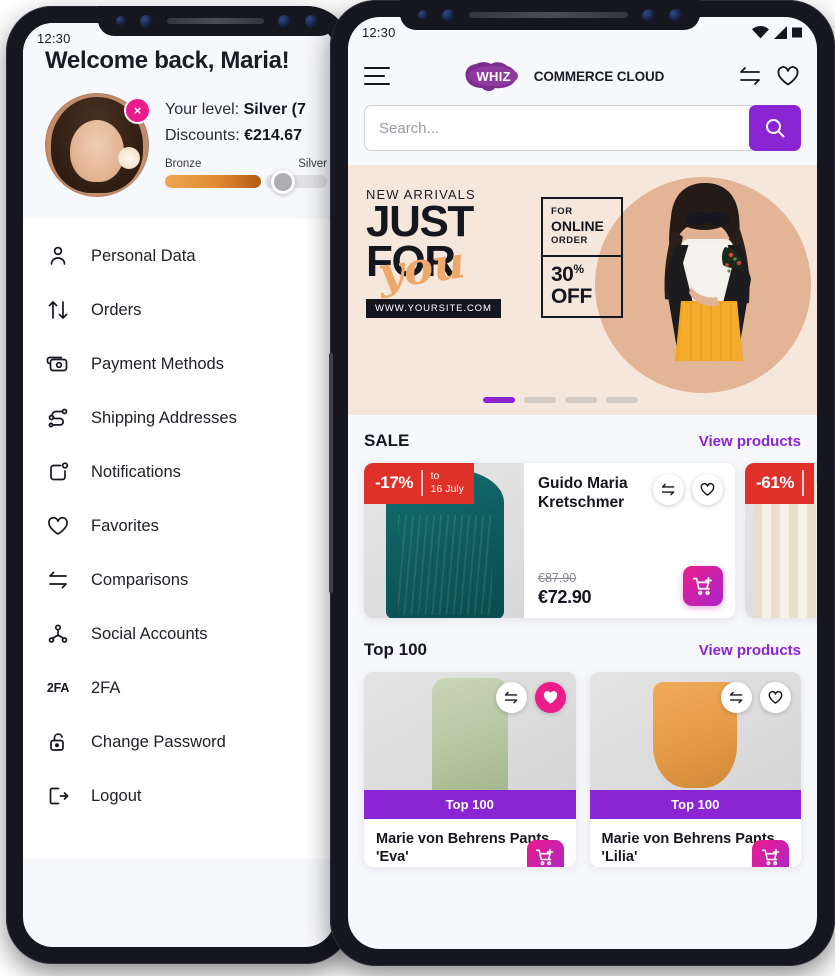 This screenshot has width=835, height=976. What do you see at coordinates (136, 471) in the screenshot?
I see `menu-item-label: Notifications` at bounding box center [136, 471].